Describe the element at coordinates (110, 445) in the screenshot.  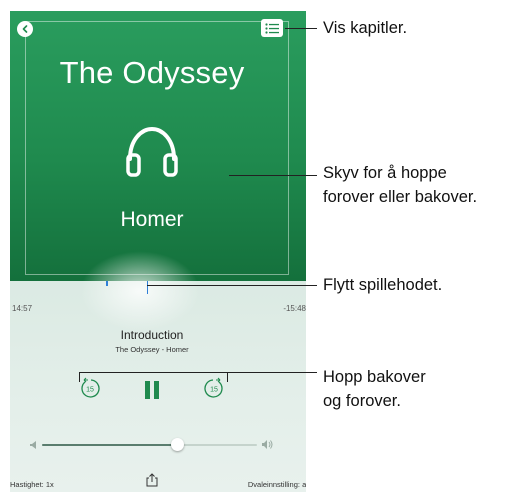
I see `volume-fill` at that location.